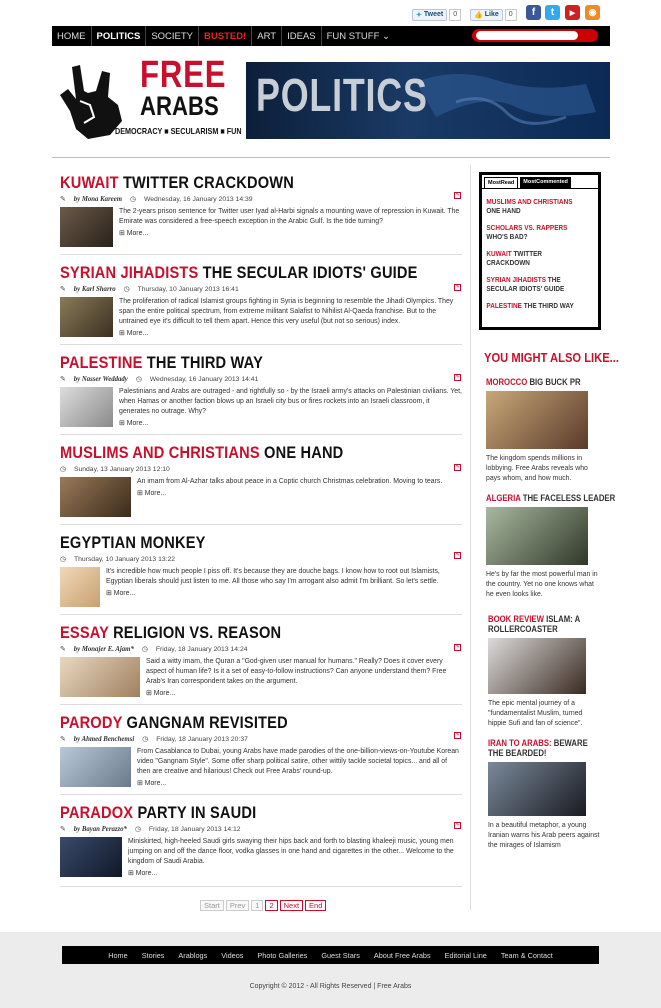 Image resolution: width=661 pixels, height=1008 pixels. Describe the element at coordinates (173, 36) in the screenshot. I see `nav-society: SOCIETY` at that location.